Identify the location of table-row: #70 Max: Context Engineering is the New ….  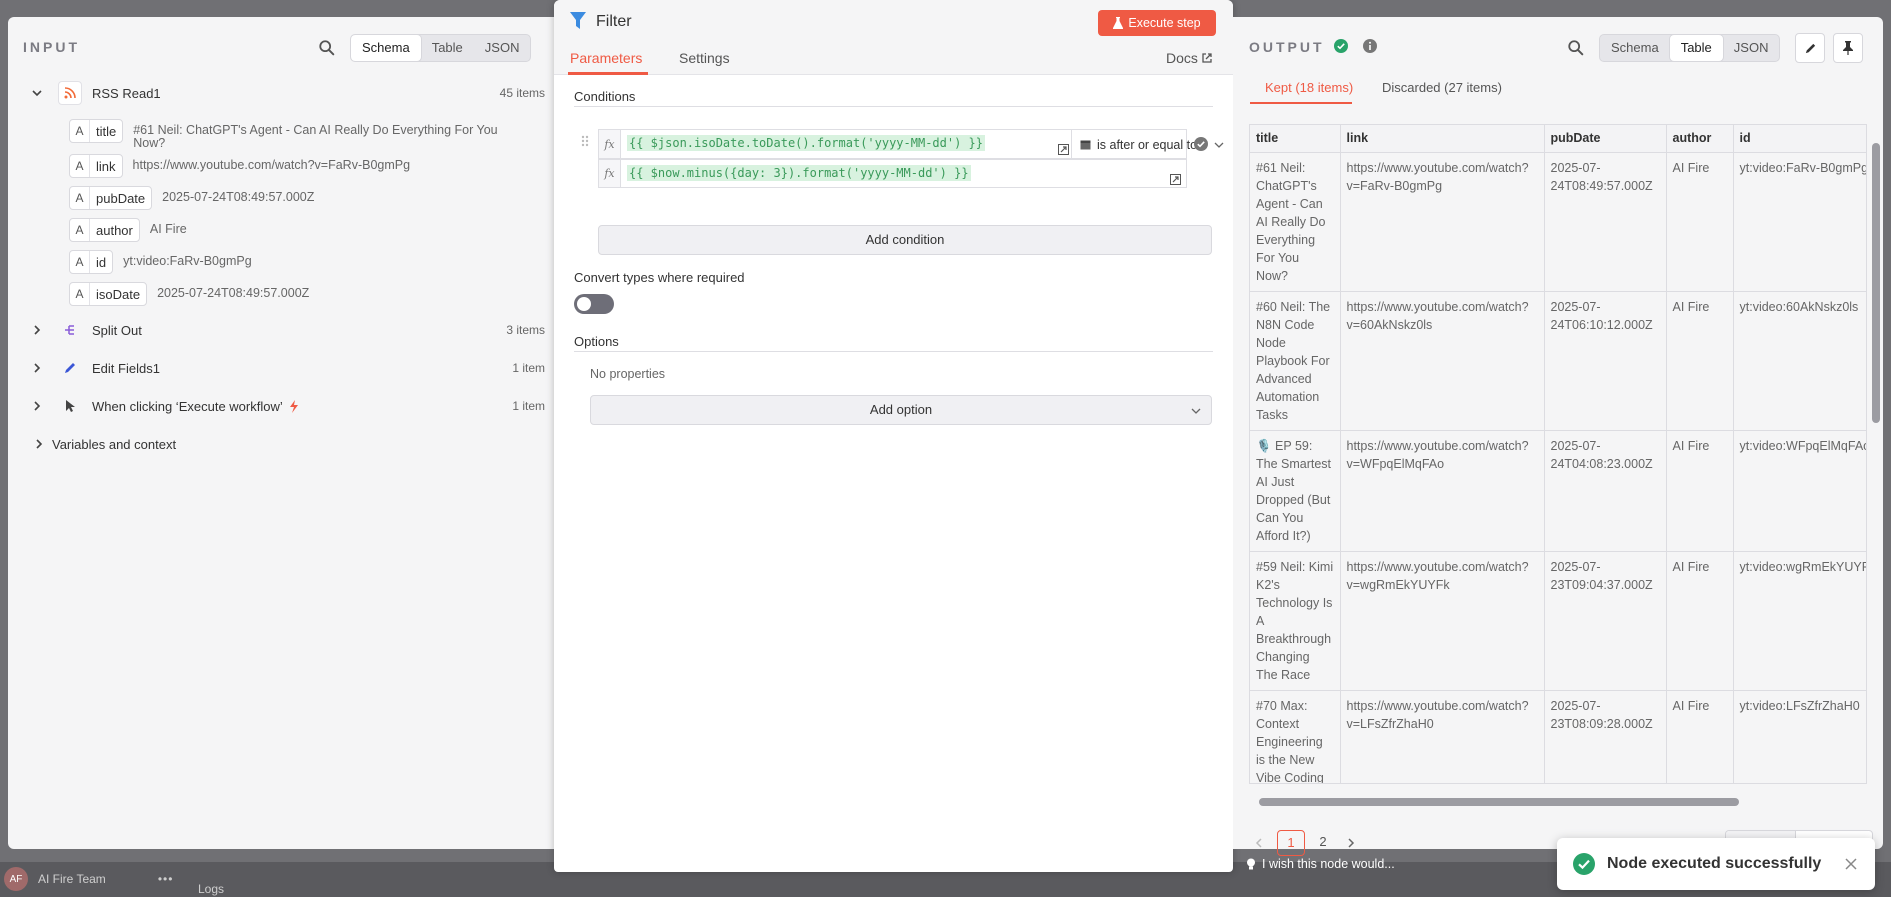
(1558, 736).